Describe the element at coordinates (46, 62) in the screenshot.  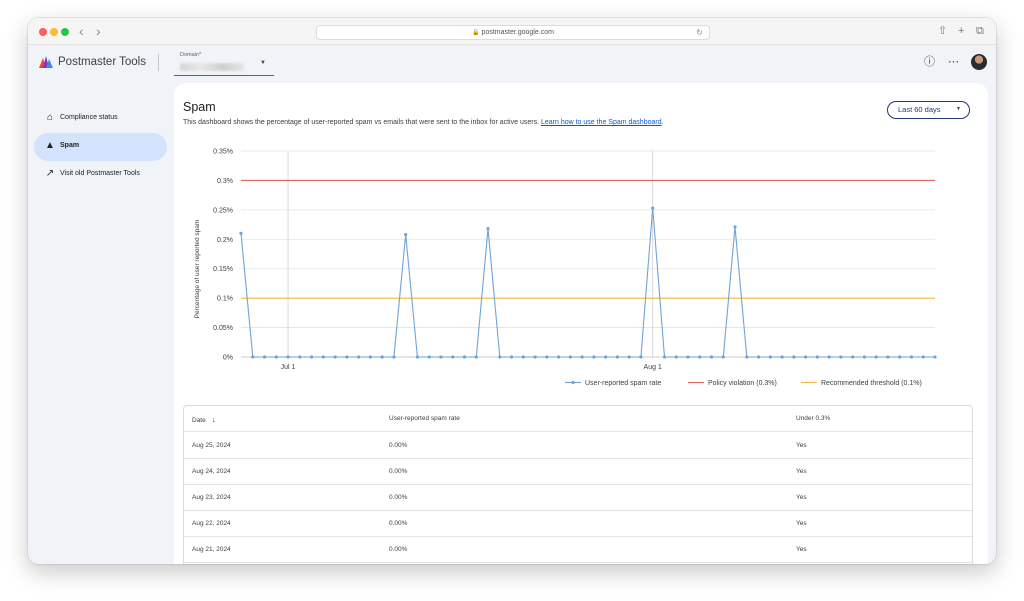
I see `postmaster-logo-icon` at that location.